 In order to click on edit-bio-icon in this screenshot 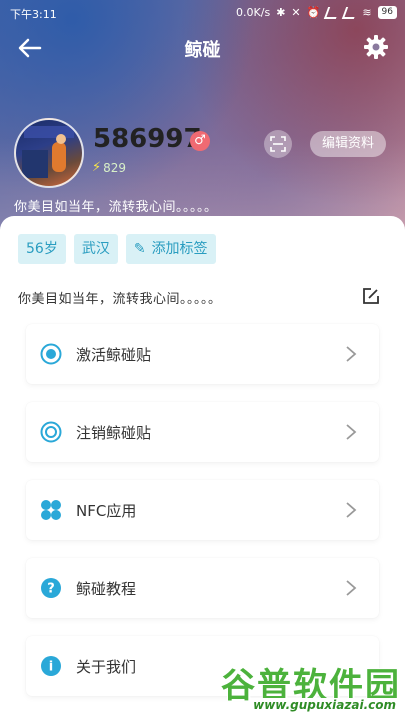, I will do `click(371, 296)`.